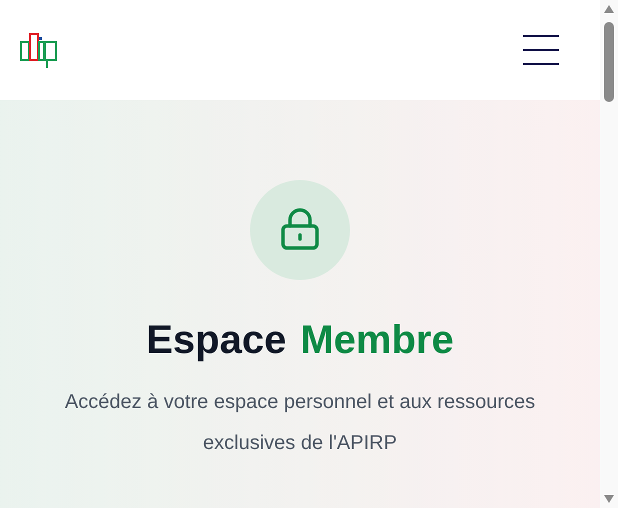  Describe the element at coordinates (377, 340) in the screenshot. I see `title-accent: Membre` at that location.